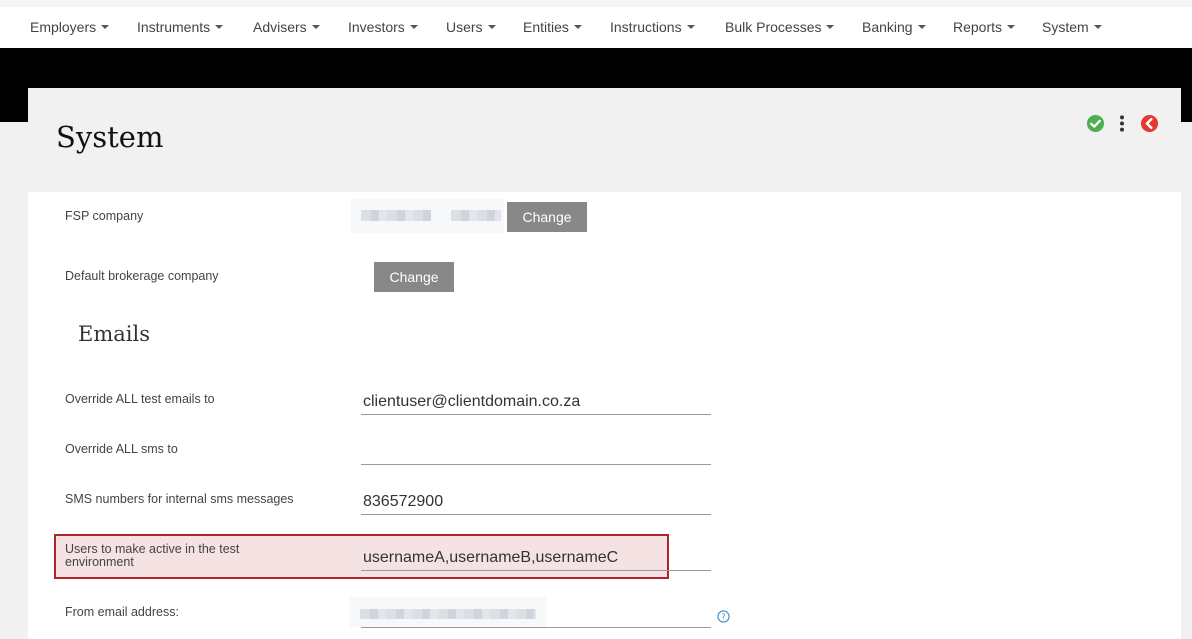 The width and height of the screenshot is (1192, 639). What do you see at coordinates (104, 216) in the screenshot?
I see `fsp-company-label: FSP company` at bounding box center [104, 216].